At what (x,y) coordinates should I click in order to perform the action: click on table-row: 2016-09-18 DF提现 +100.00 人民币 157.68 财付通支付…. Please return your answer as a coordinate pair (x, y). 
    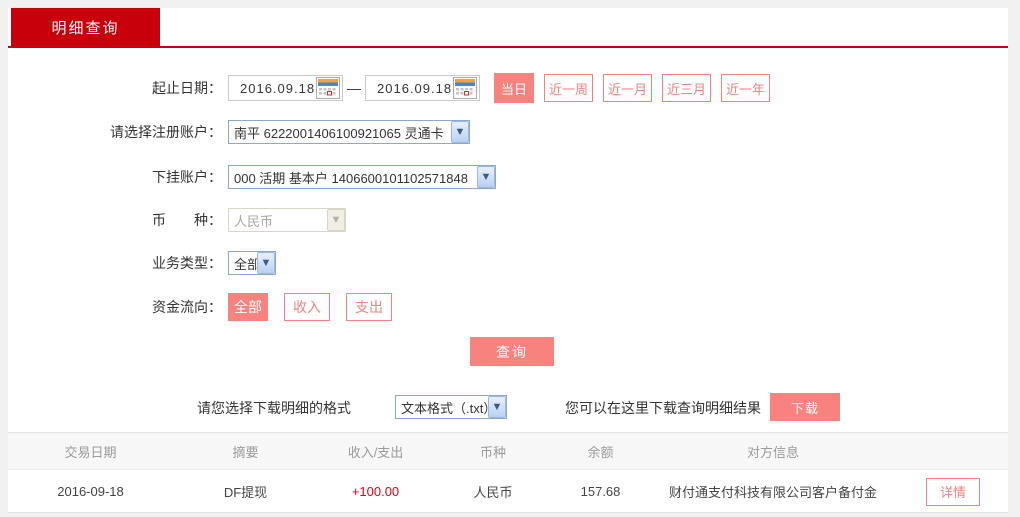
    Looking at the image, I should click on (508, 492).